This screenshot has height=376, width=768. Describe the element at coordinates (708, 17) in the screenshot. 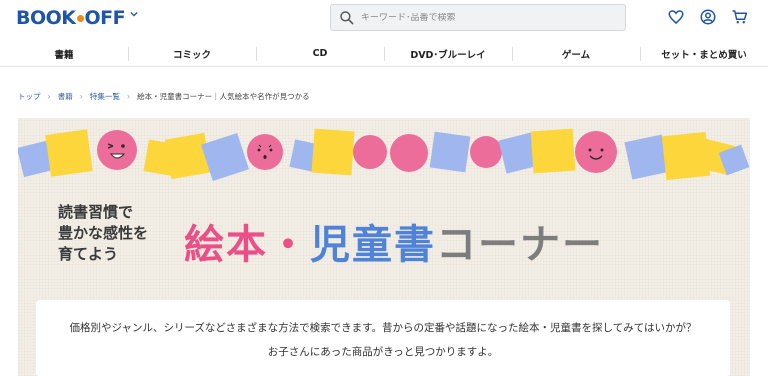

I see `account-icon` at that location.